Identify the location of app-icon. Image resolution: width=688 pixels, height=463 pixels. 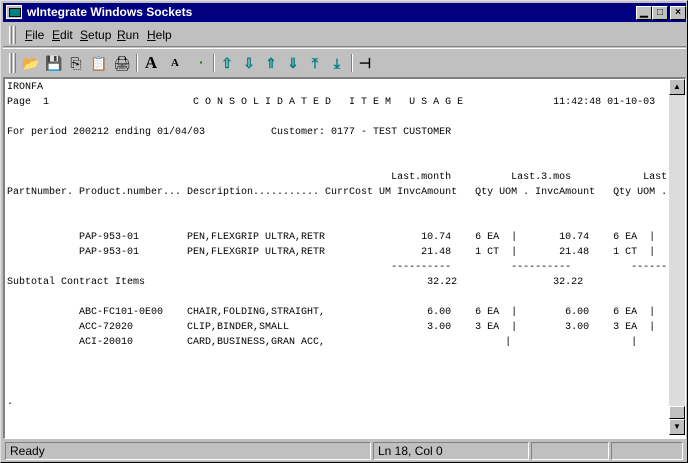
(14, 12).